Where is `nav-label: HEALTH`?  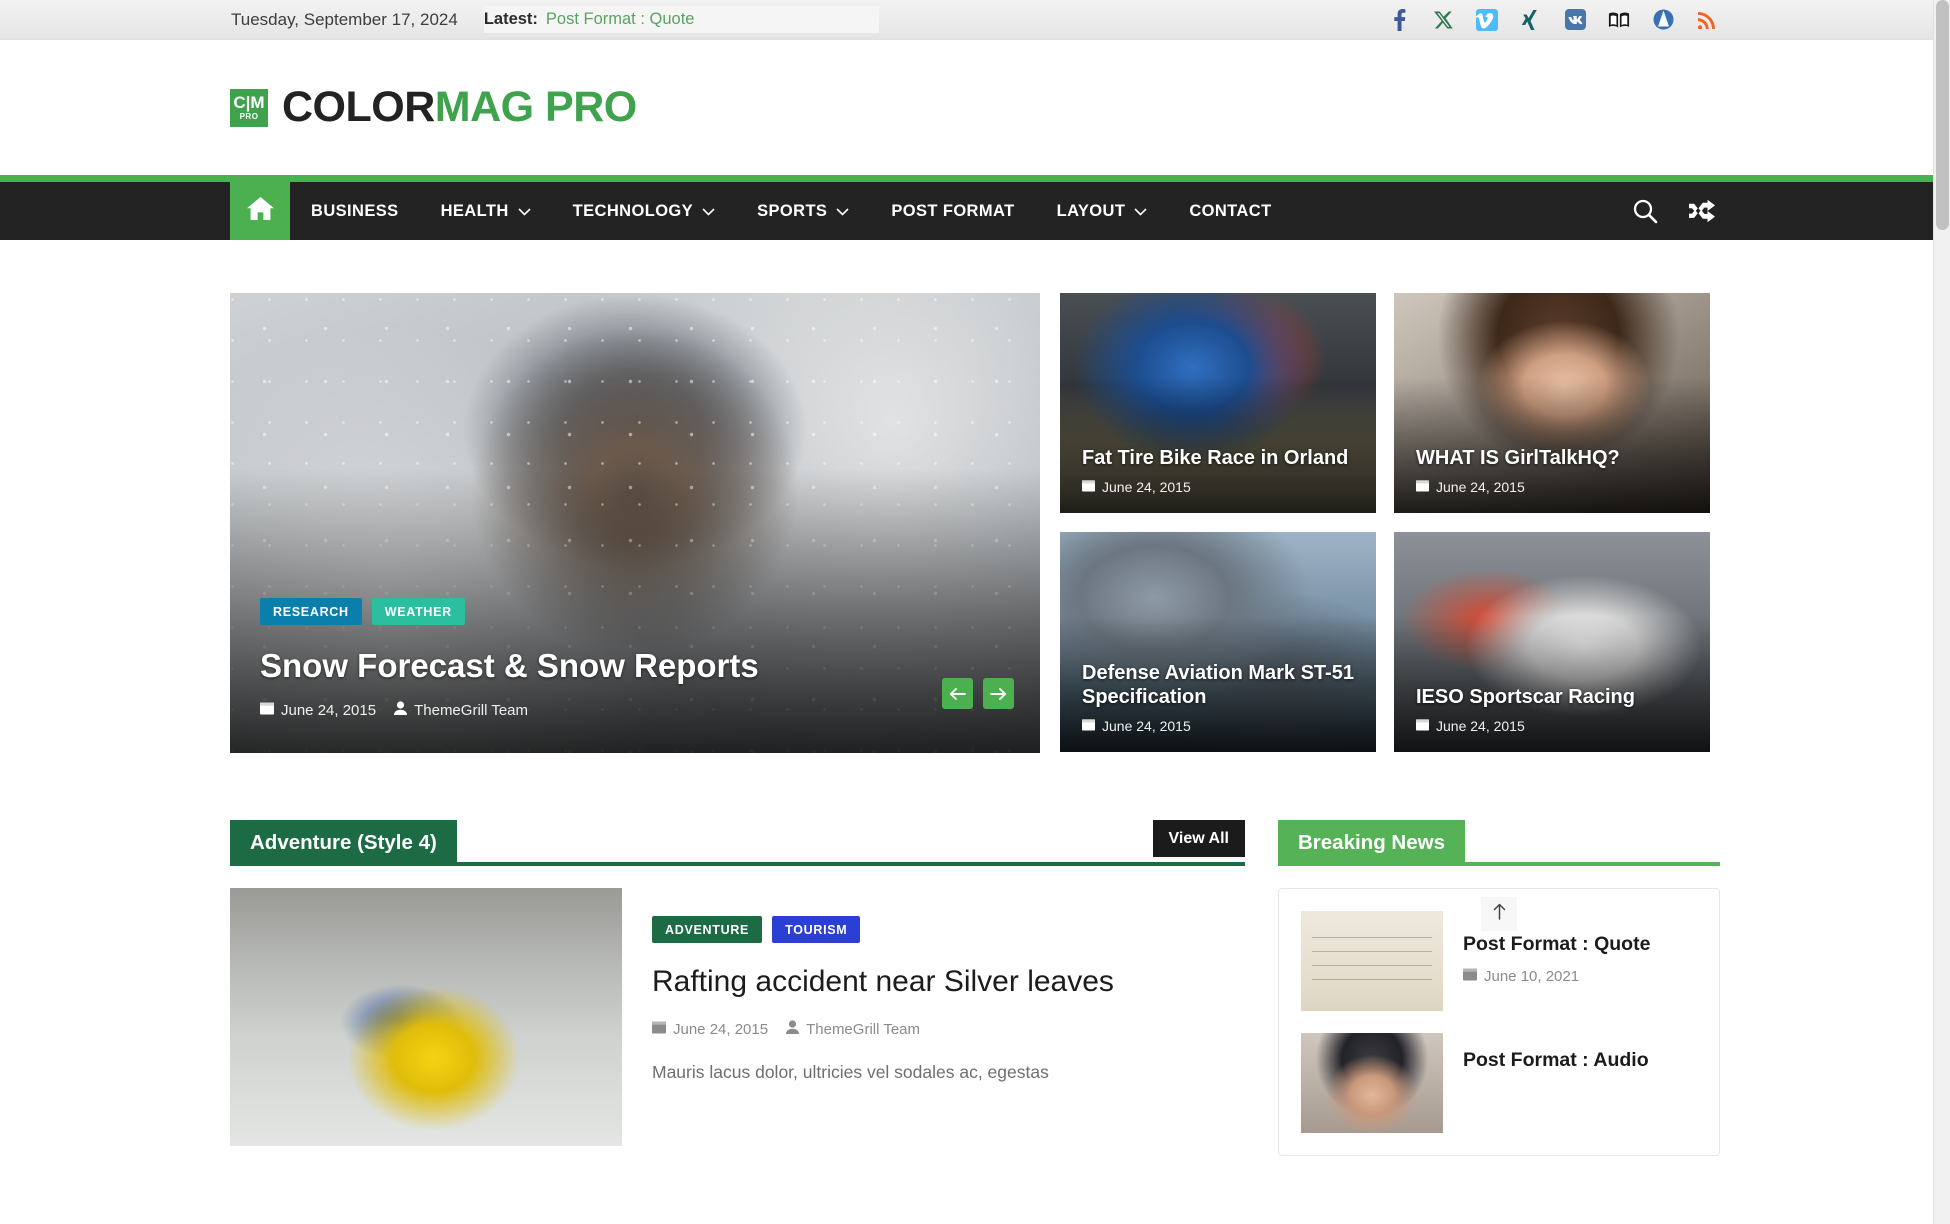 nav-label: HEALTH is located at coordinates (474, 210).